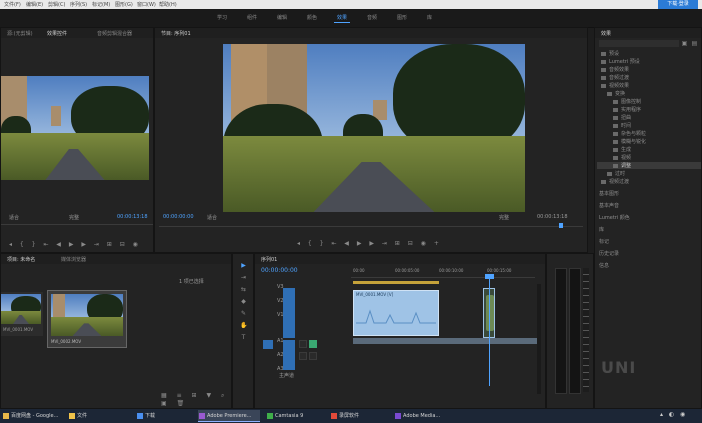 This screenshot has height=423, width=702. Describe the element at coordinates (609, 193) in the screenshot. I see `section-essential-graphics: 基本图形` at that location.